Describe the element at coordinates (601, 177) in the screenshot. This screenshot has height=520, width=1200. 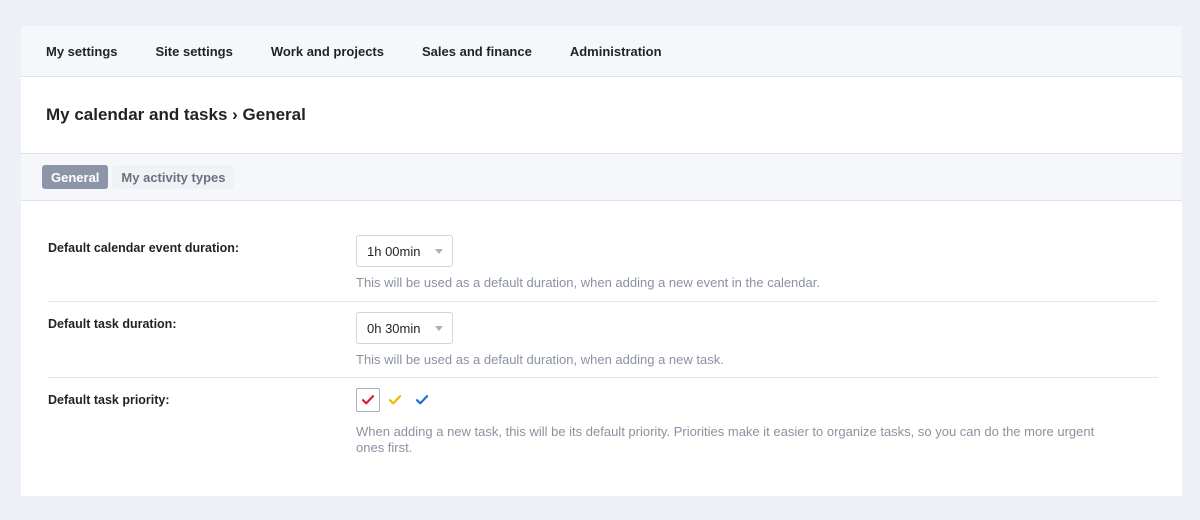
I see `tab-bar: General My activity types` at that location.